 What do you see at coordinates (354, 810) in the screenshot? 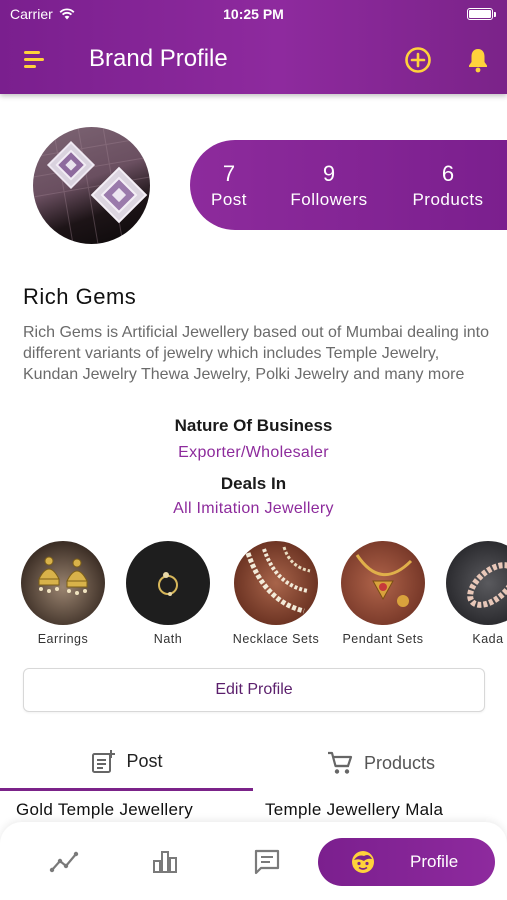
I see `post-tile-title: Temple Jewellery Mala` at bounding box center [354, 810].